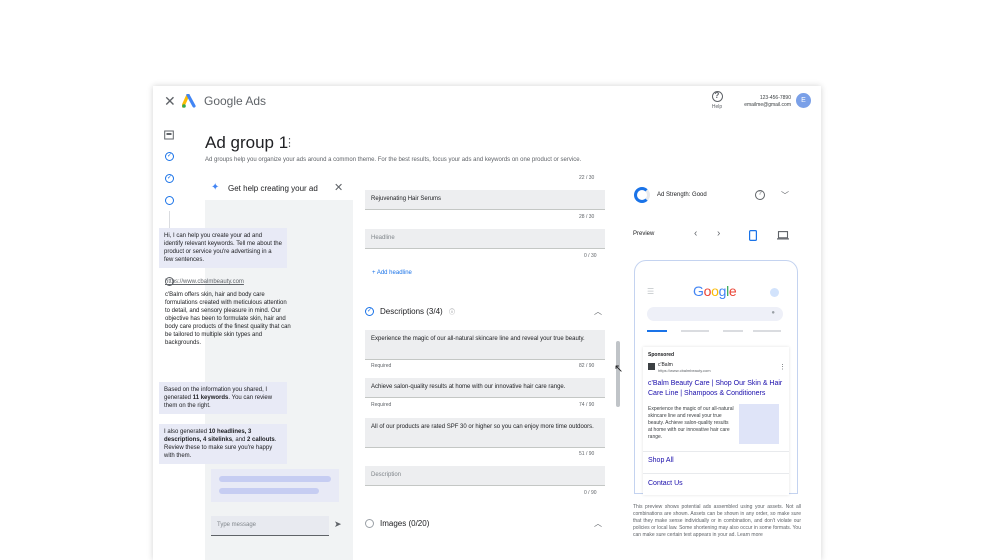 Image resolution: width=1000 pixels, height=560 pixels. What do you see at coordinates (210, 398) in the screenshot?
I see `reply-bold: 11 keywords` at bounding box center [210, 398].